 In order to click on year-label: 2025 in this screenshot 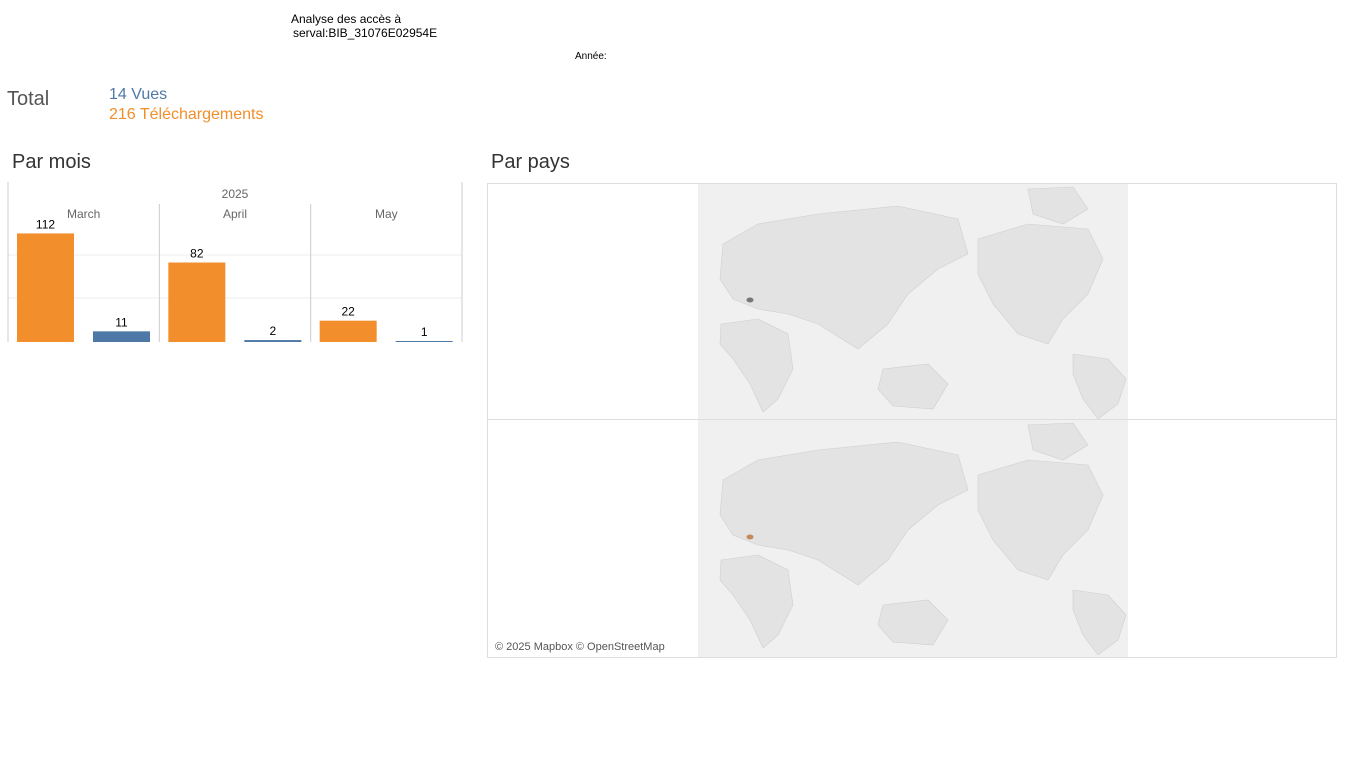, I will do `click(235, 194)`.